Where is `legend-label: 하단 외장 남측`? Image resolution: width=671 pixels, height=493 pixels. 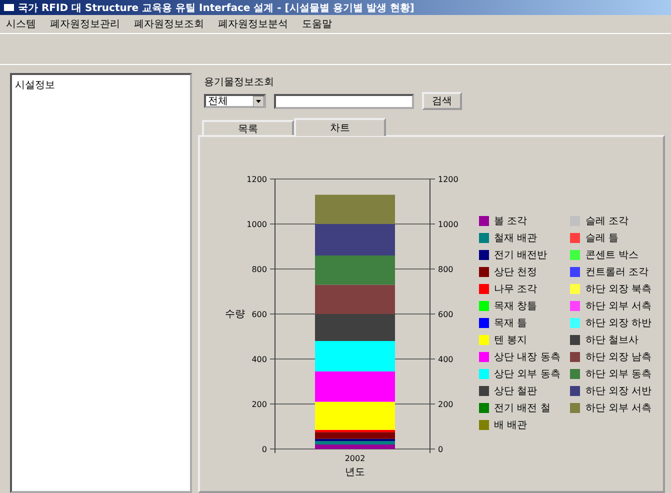 legend-label: 하단 외장 남측 is located at coordinates (618, 357).